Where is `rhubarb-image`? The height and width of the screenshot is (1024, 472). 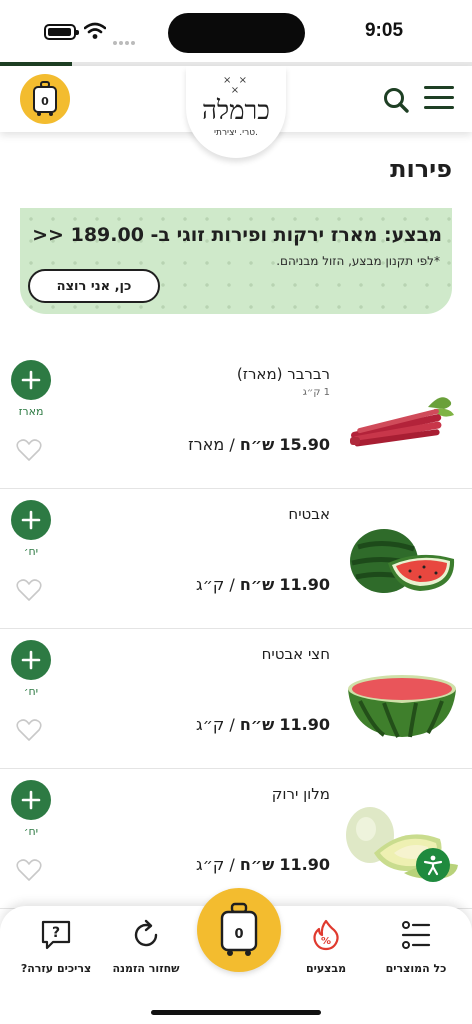 rhubarb-image is located at coordinates (402, 419).